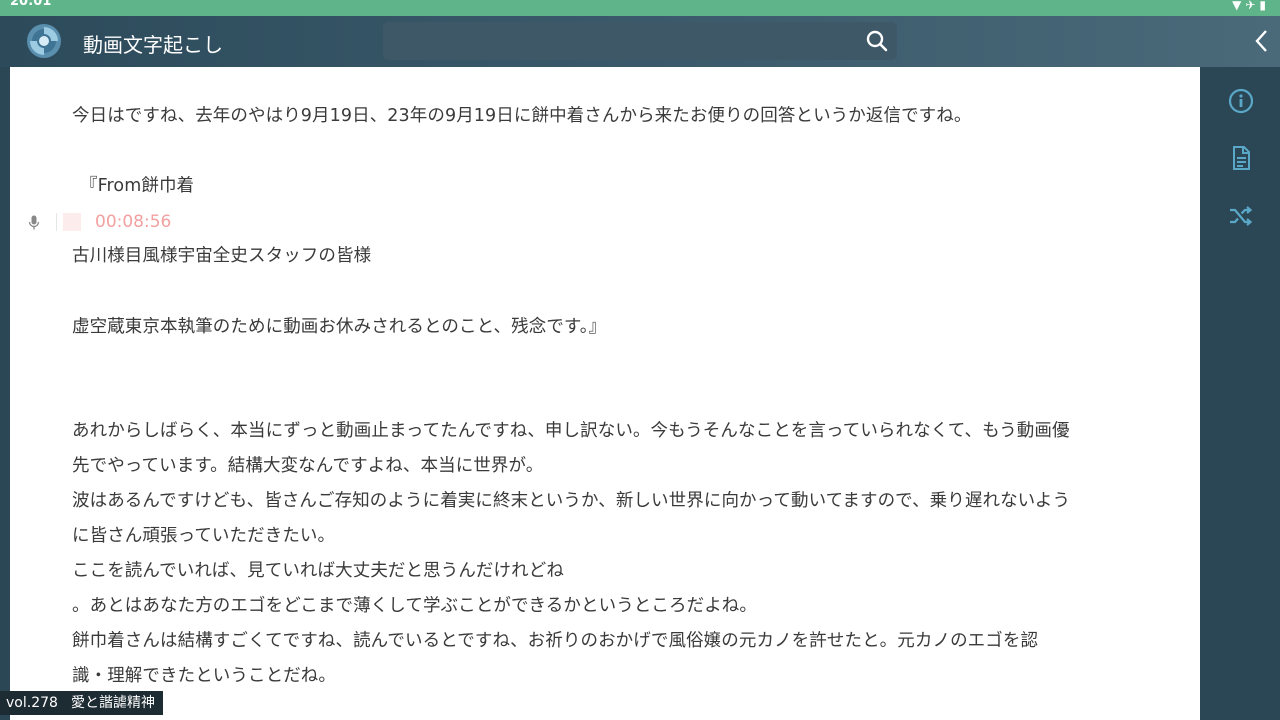  Describe the element at coordinates (640, 8) in the screenshot. I see `status-bar: 20:01 ▼✈▮` at that location.